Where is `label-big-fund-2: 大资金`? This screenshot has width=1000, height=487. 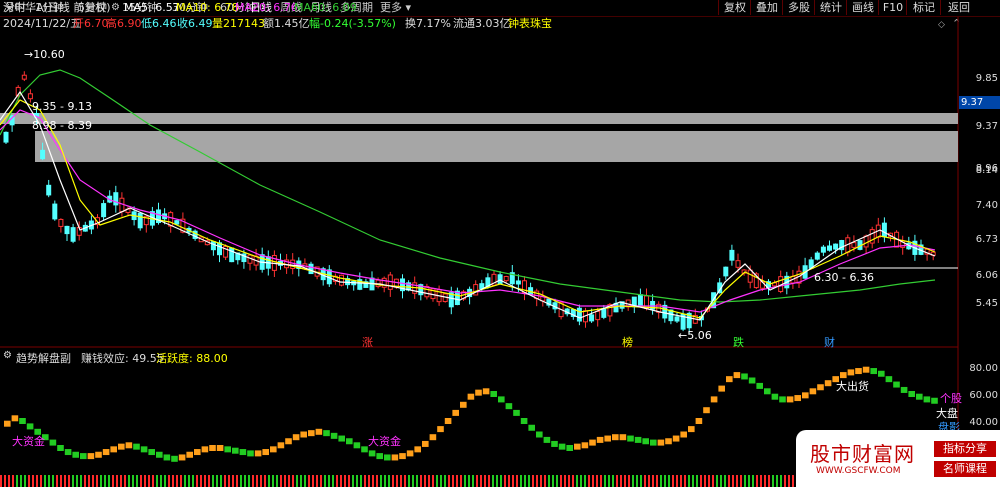 label-big-fund-2: 大资金 is located at coordinates (384, 441).